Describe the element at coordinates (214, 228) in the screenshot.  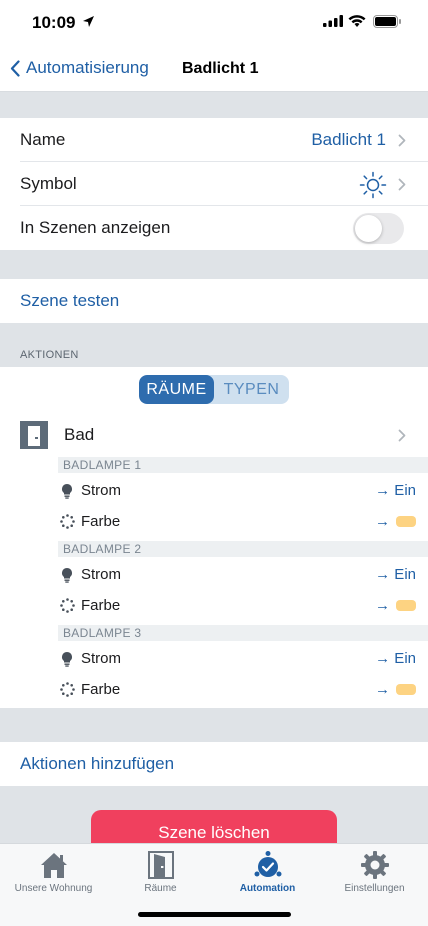
I see `show-in-scenes-row: In Szenen anzeigen` at that location.